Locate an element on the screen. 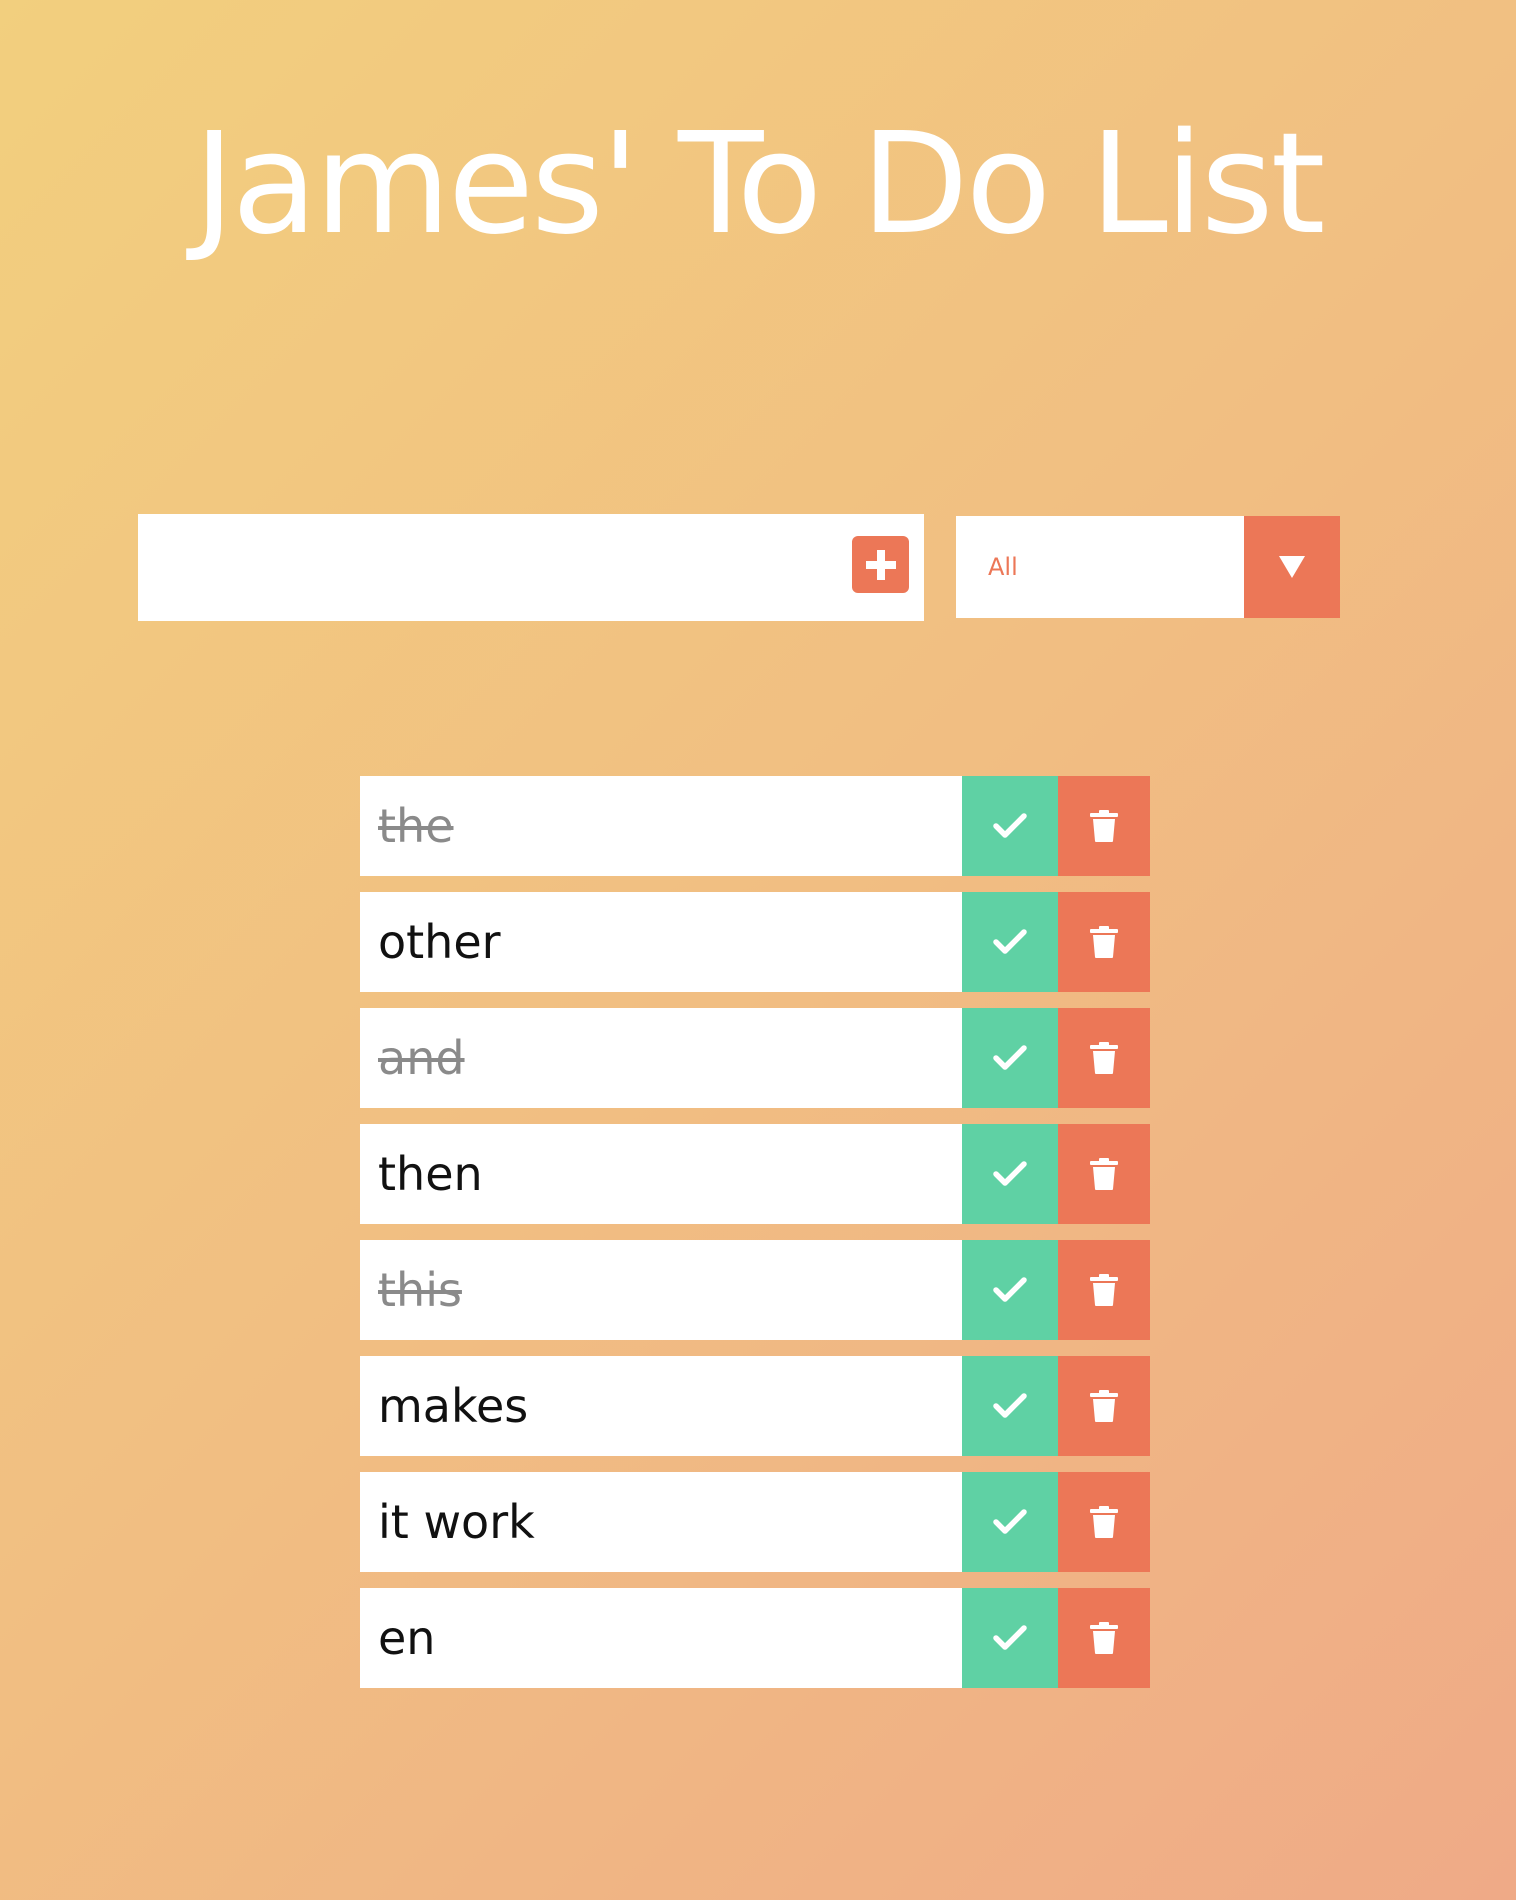 The image size is (1516, 1900). todo-text-cell: makes is located at coordinates (661, 1406).